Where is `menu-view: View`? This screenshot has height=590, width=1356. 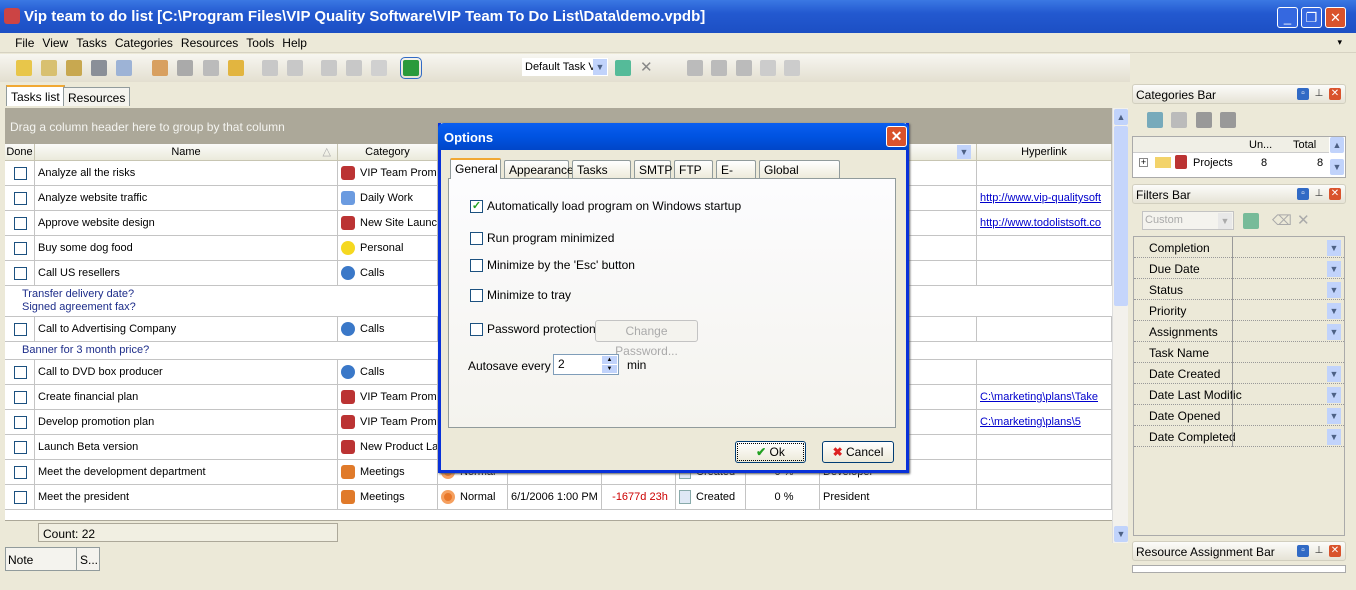 menu-view: View is located at coordinates (55, 43).